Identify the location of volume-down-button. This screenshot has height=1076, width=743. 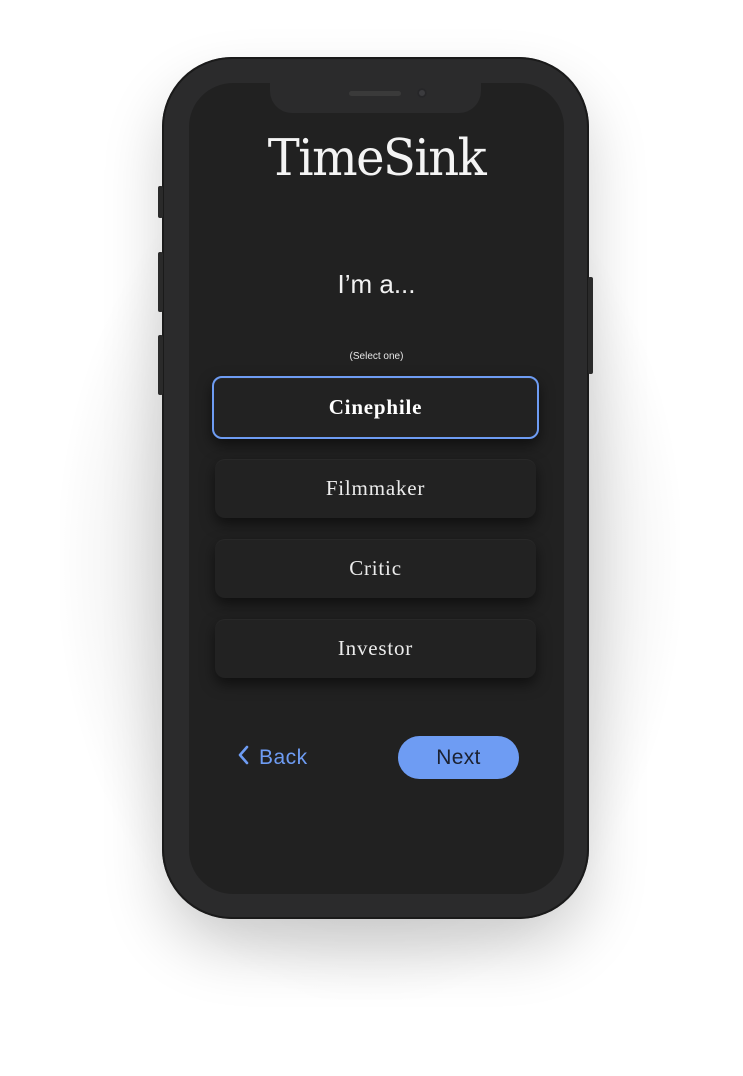
(160, 365).